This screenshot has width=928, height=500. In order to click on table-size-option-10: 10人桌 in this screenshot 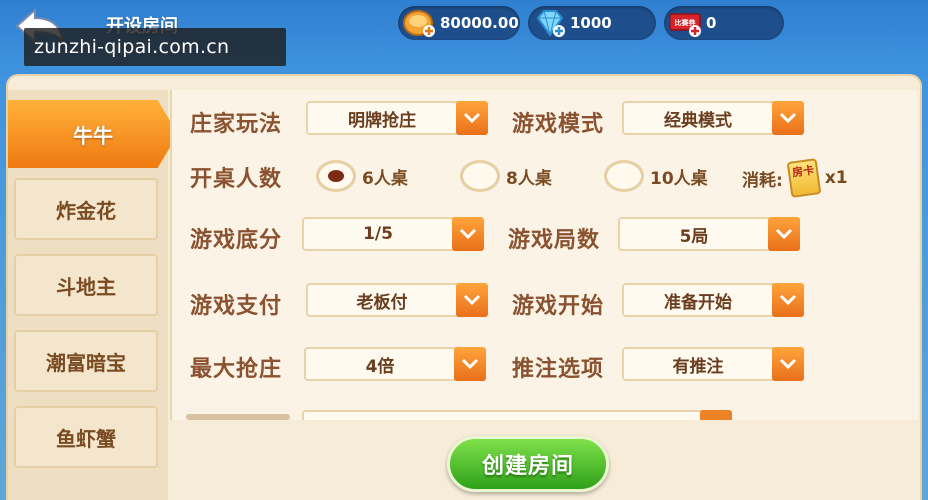, I will do `click(656, 176)`.